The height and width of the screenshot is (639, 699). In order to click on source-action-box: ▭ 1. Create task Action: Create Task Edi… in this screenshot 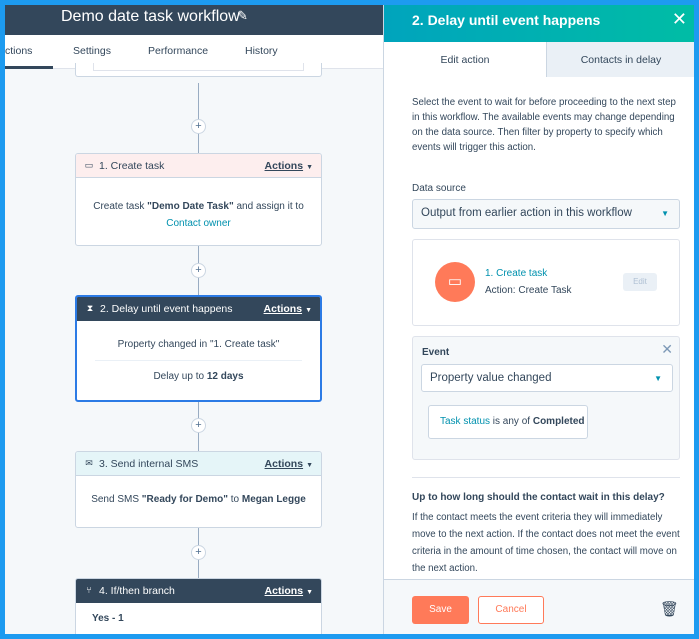, I will do `click(546, 282)`.